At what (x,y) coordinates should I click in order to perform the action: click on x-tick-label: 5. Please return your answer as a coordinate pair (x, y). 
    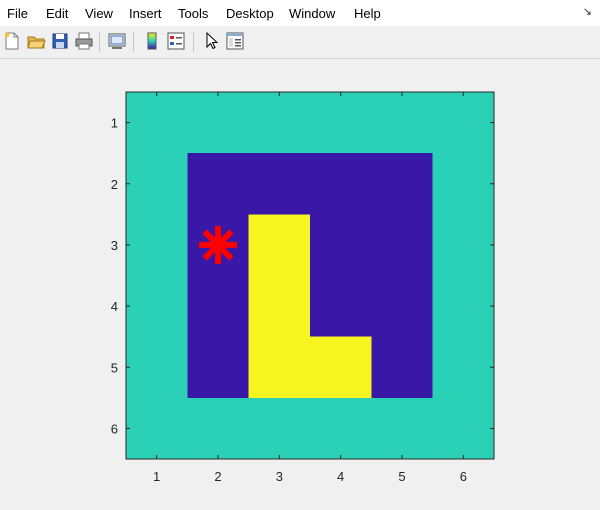
    Looking at the image, I should click on (401, 476).